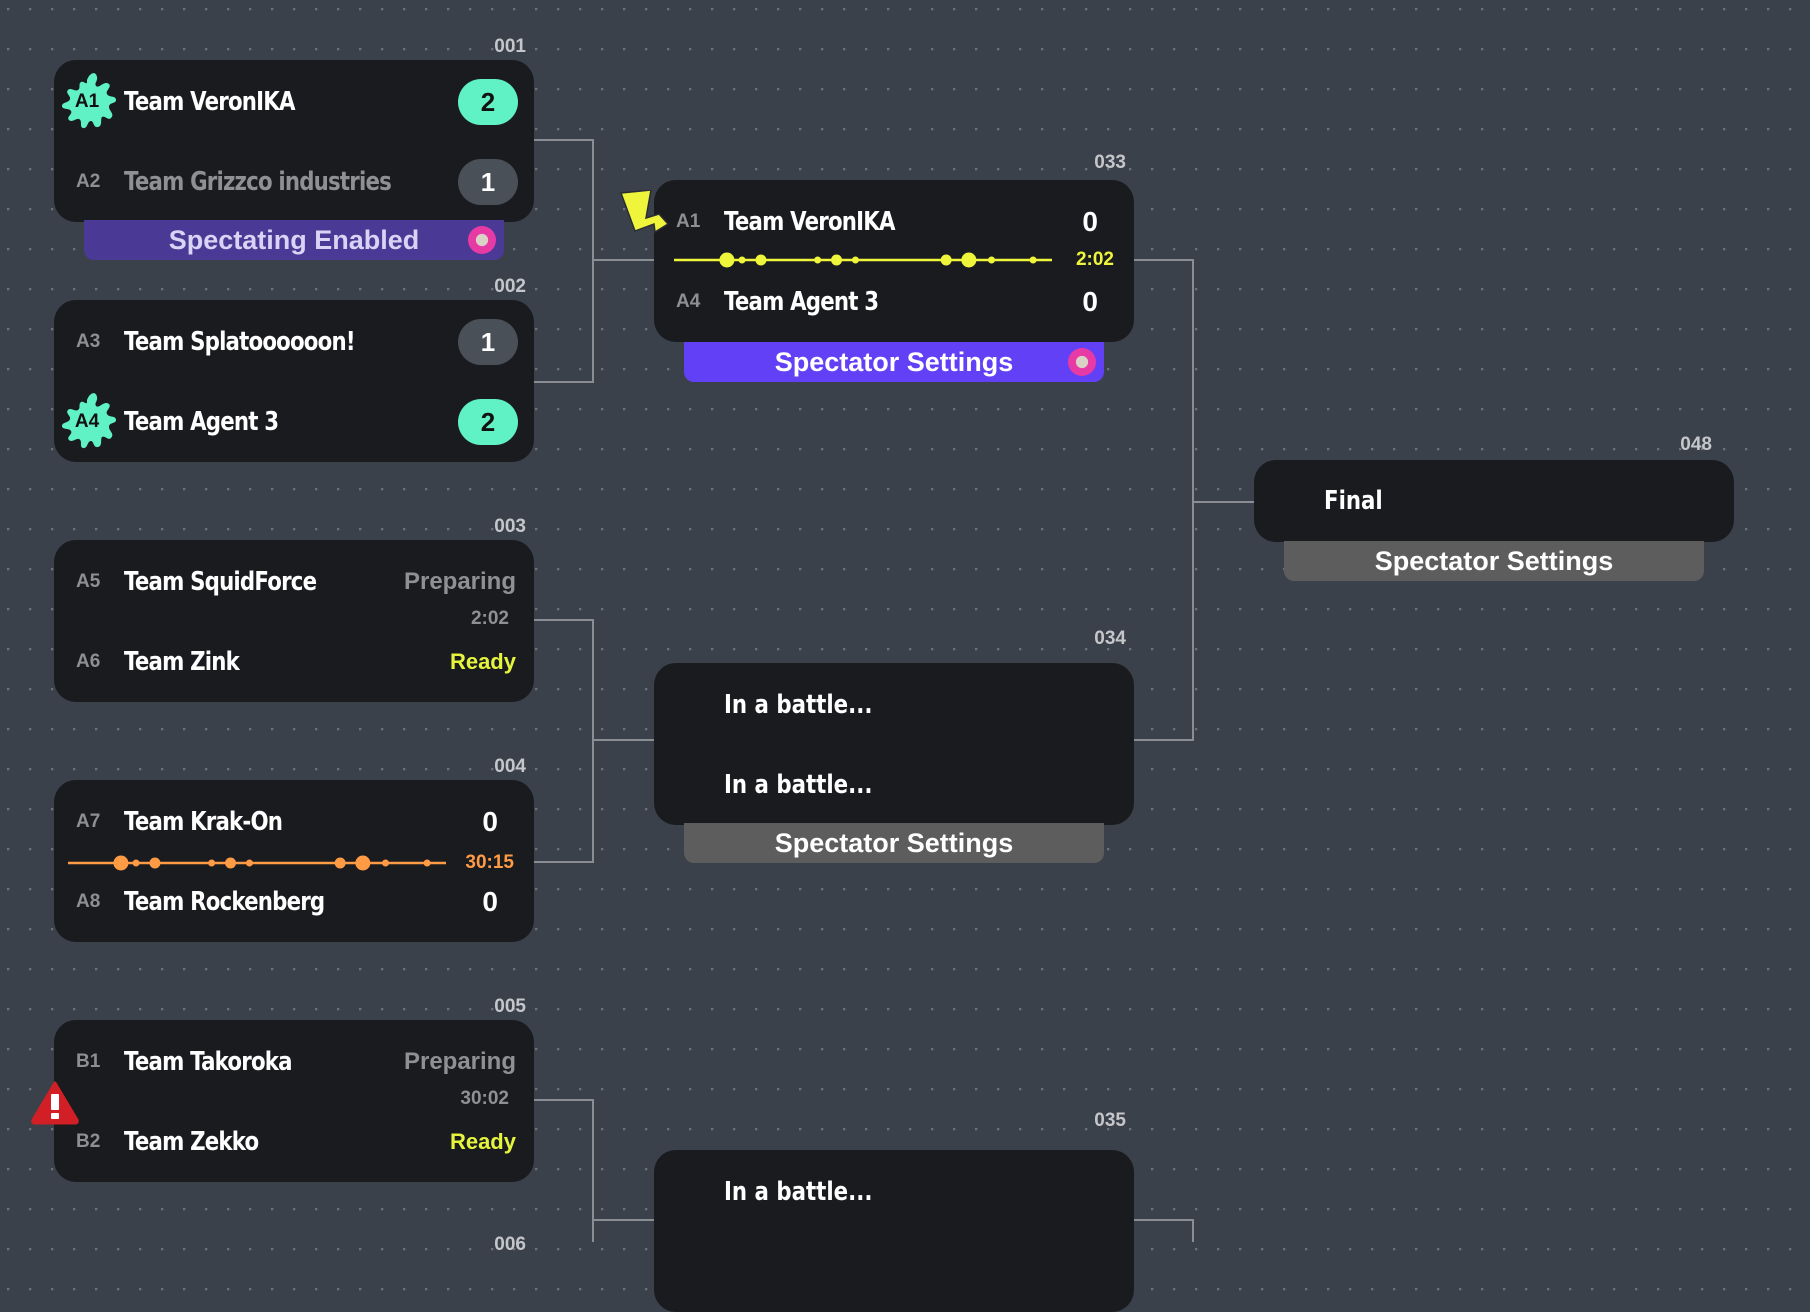  What do you see at coordinates (894, 302) in the screenshot?
I see `team-row: A4 Team Agent 3 0` at bounding box center [894, 302].